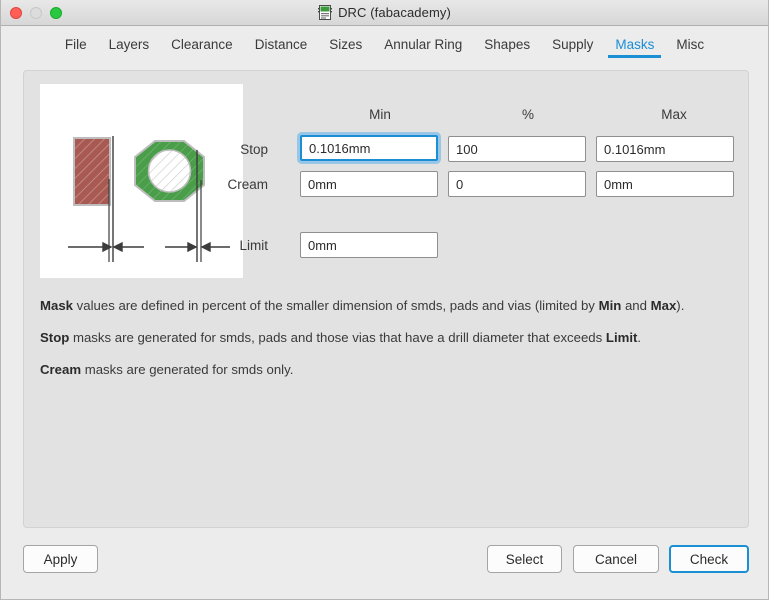  What do you see at coordinates (394, 12) in the screenshot?
I see `window-title: DRC (fabacademy)` at bounding box center [394, 12].